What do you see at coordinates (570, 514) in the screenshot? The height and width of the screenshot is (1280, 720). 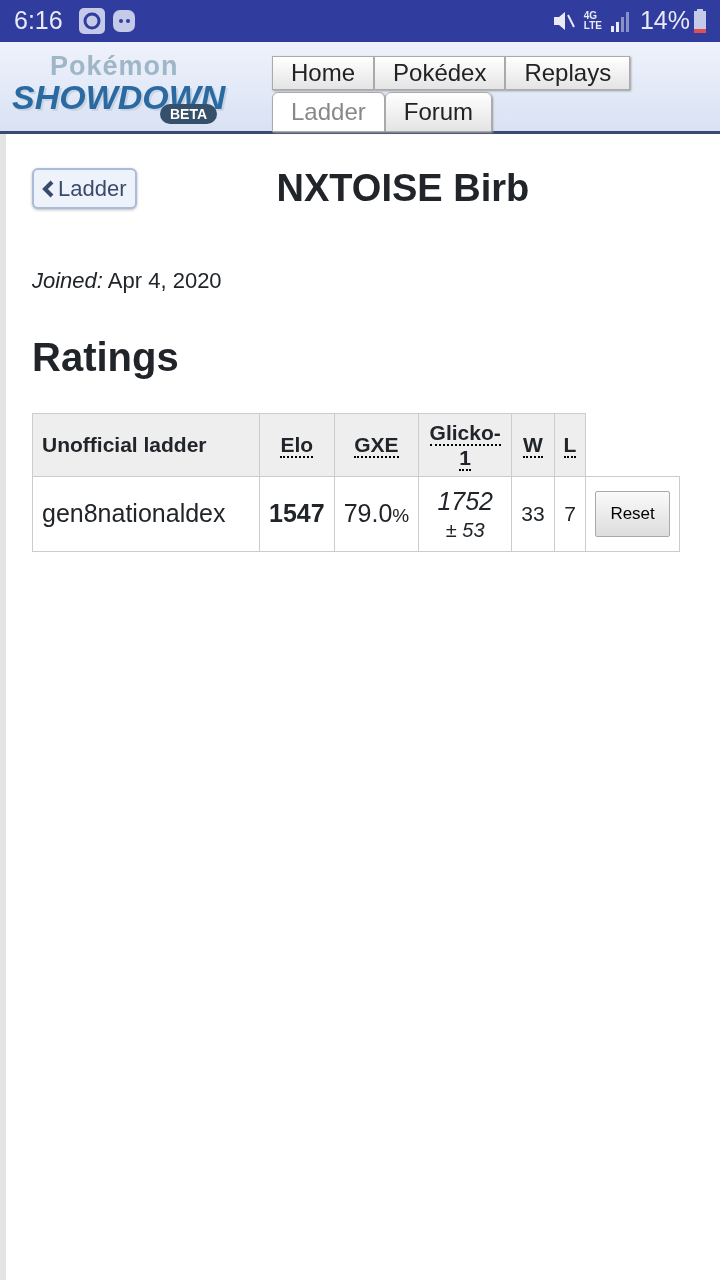 I see `table-cell: 7` at bounding box center [570, 514].